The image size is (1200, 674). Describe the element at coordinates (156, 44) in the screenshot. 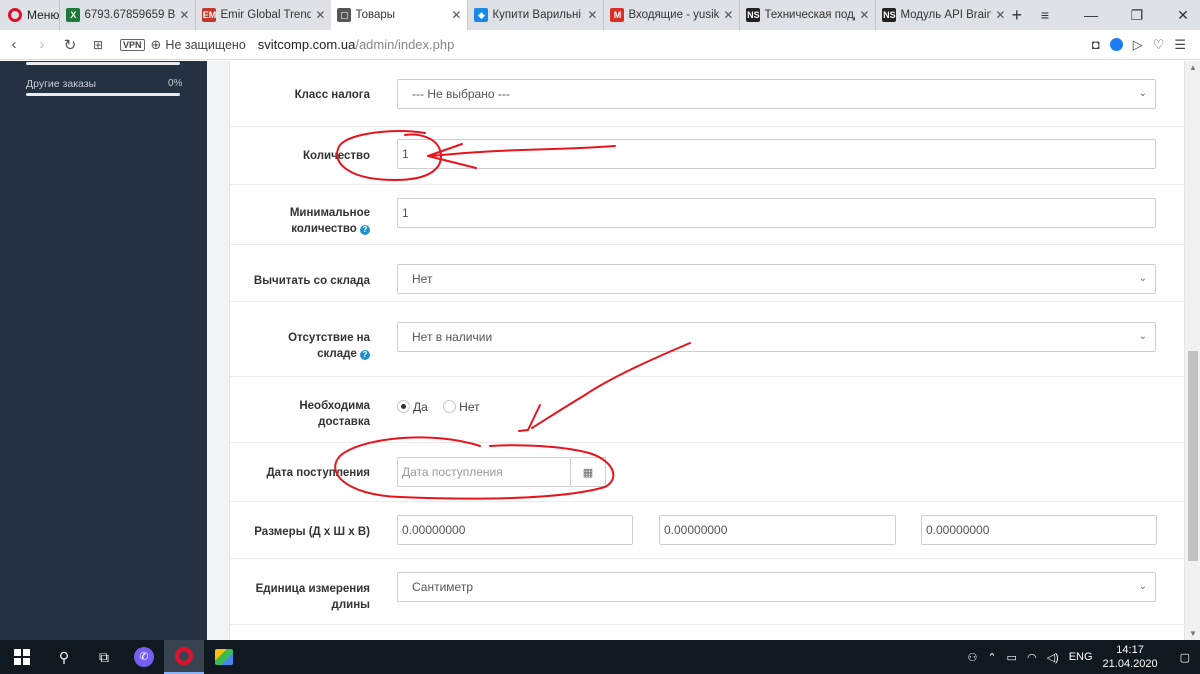

I see `globe-icon: ⊕` at that location.